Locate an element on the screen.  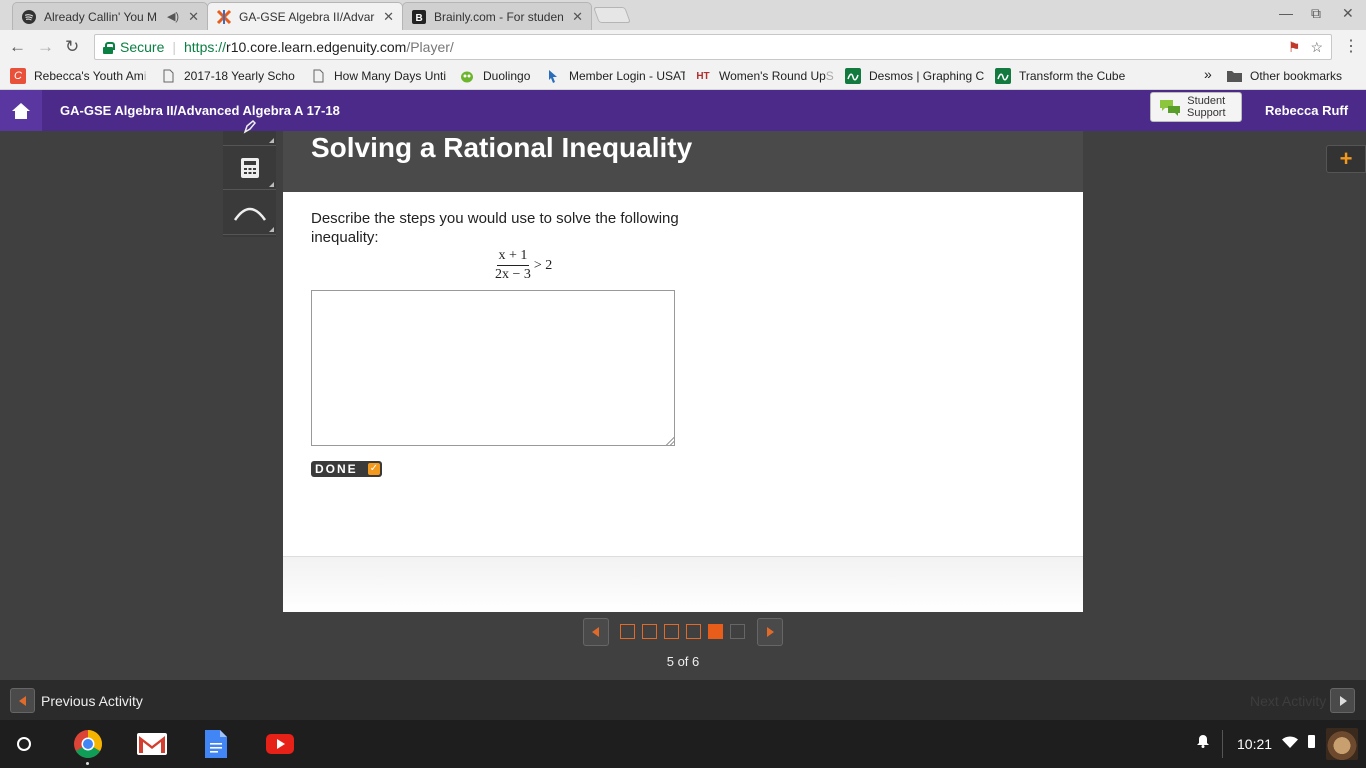
brainly-icon: B is located at coordinates (419, 17).